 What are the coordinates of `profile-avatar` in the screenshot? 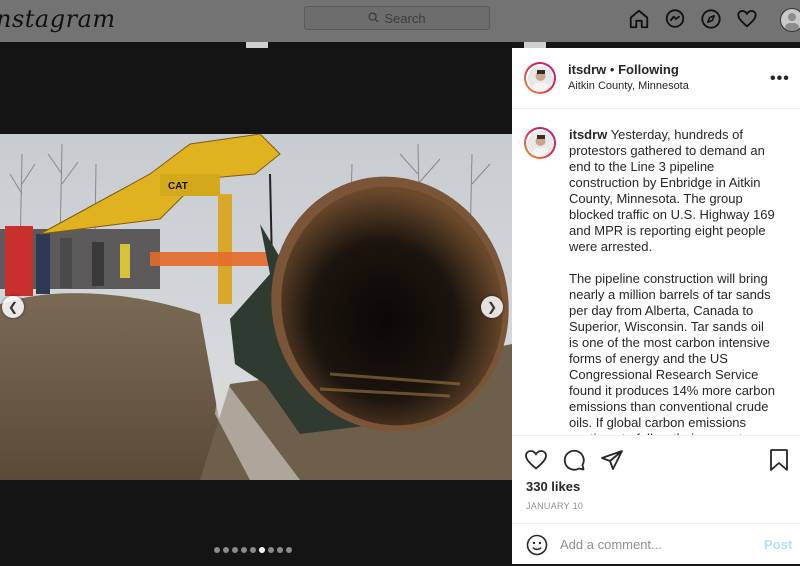 It's located at (790, 20).